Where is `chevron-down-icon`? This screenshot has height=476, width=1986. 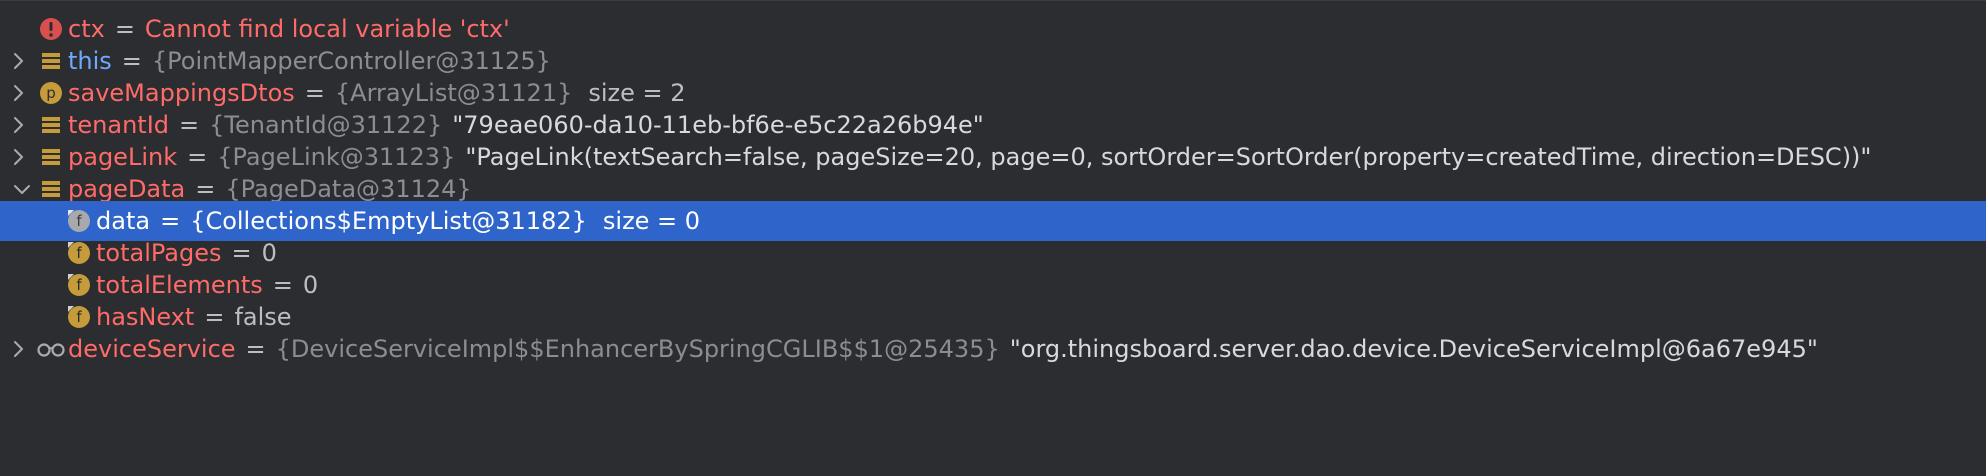 chevron-down-icon is located at coordinates (22, 189).